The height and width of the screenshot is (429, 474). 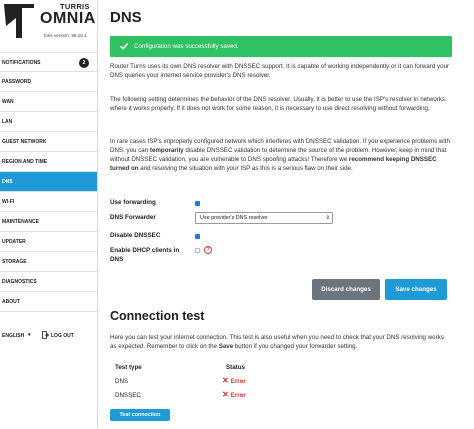 I want to click on sidebar-item-label: REGION AND TIME, so click(x=25, y=162).